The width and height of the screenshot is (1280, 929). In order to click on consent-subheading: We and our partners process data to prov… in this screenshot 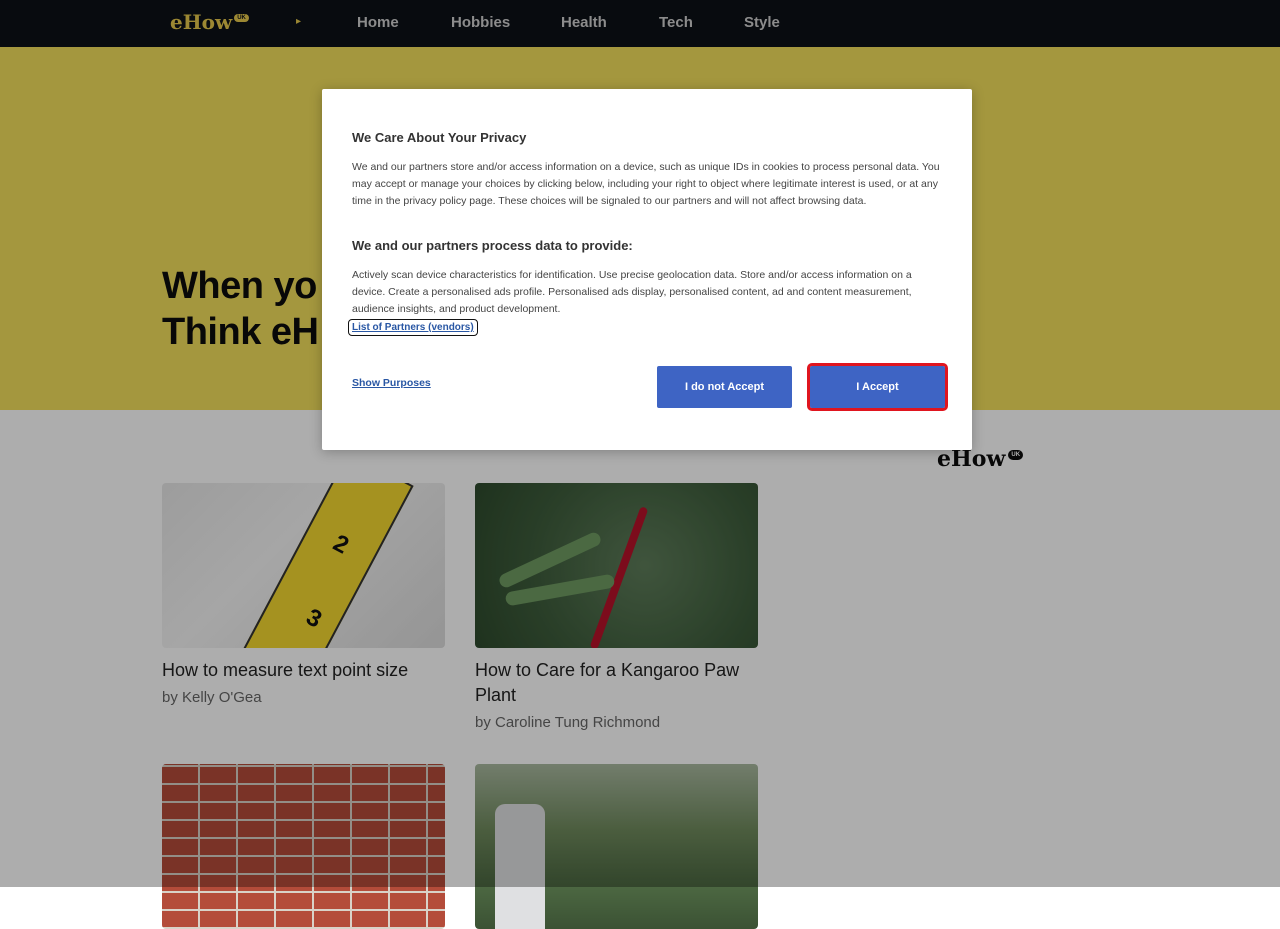, I will do `click(492, 245)`.